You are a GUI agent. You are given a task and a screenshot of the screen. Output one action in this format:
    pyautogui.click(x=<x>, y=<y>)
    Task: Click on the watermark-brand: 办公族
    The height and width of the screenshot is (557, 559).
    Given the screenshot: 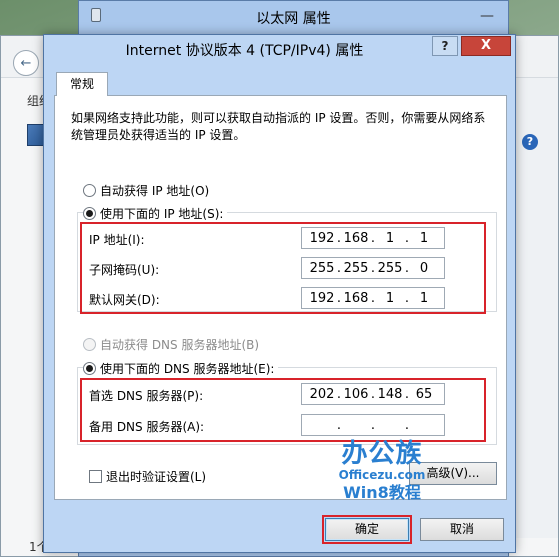 What is the action you would take?
    pyautogui.click(x=382, y=454)
    